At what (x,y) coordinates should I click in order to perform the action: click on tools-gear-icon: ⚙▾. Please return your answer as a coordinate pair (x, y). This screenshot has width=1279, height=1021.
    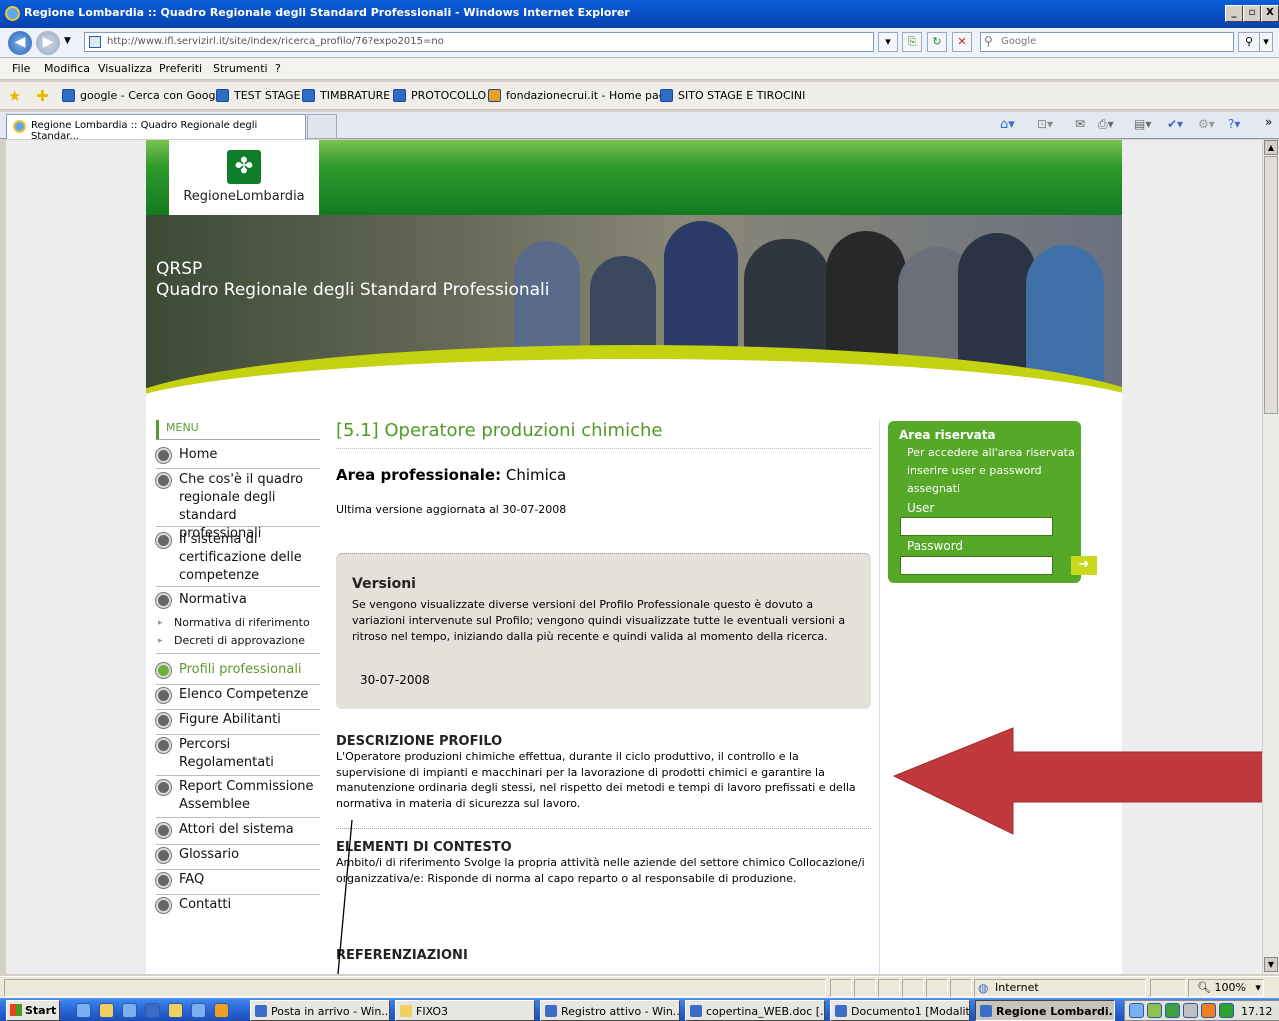
    Looking at the image, I should click on (1206, 124).